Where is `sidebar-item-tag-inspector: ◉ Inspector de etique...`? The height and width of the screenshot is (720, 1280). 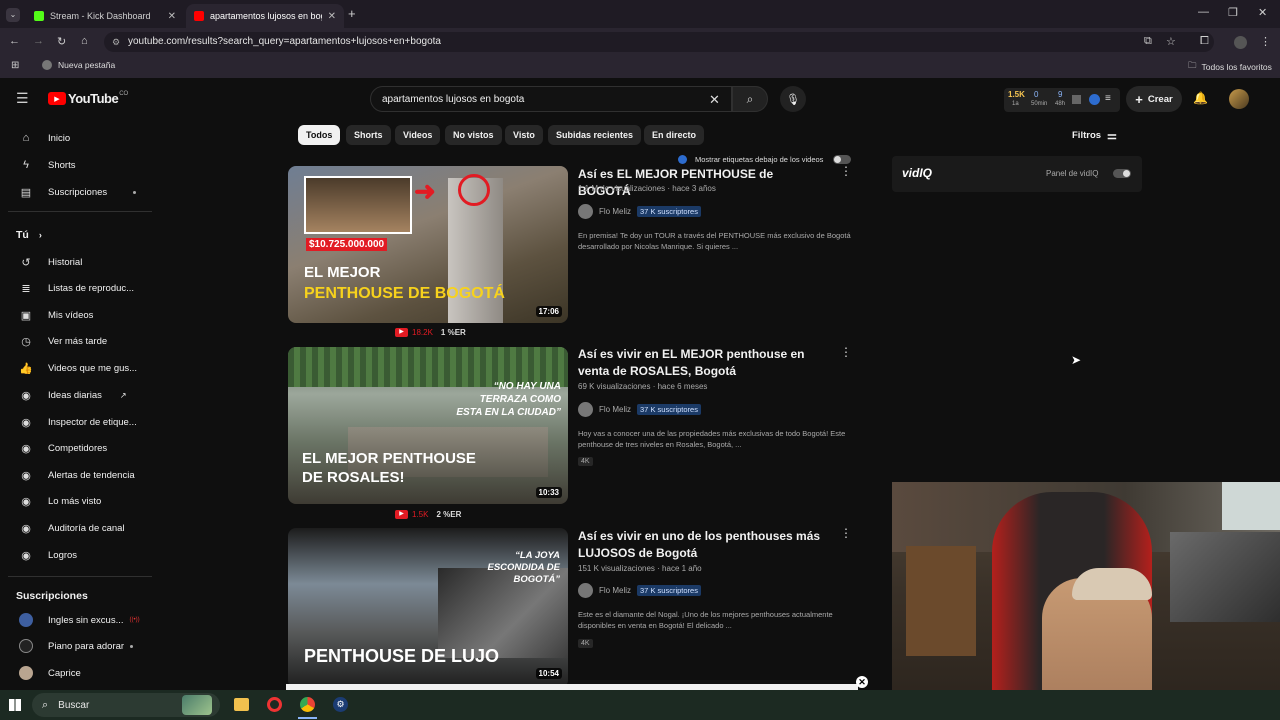
sidebar-item-tag-inspector: ◉ Inspector de etique... is located at coordinates (80, 422).